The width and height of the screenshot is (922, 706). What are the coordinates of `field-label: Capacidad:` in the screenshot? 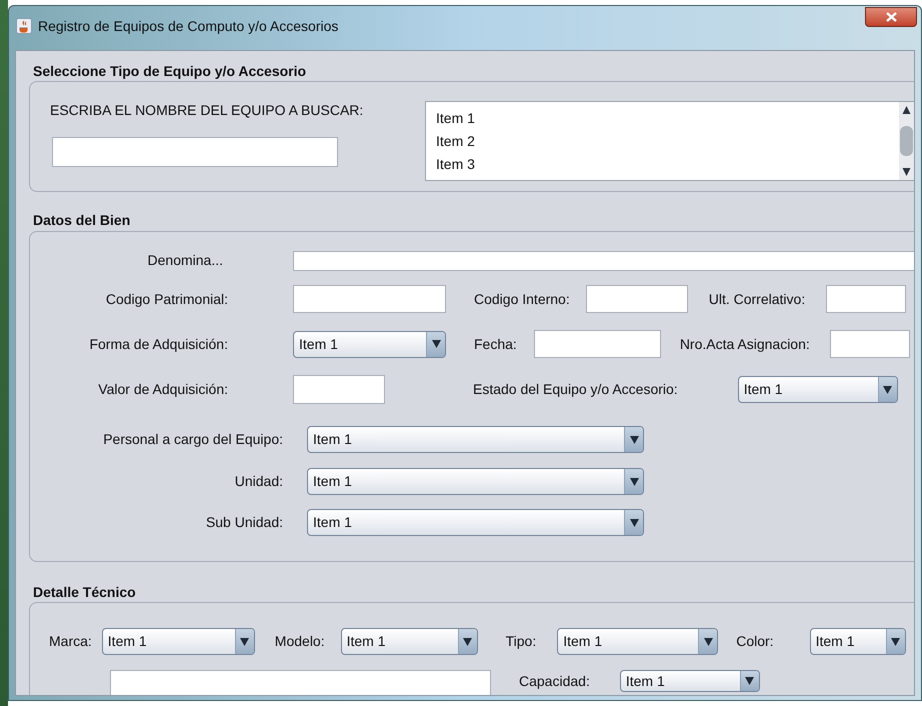 It's located at (554, 681).